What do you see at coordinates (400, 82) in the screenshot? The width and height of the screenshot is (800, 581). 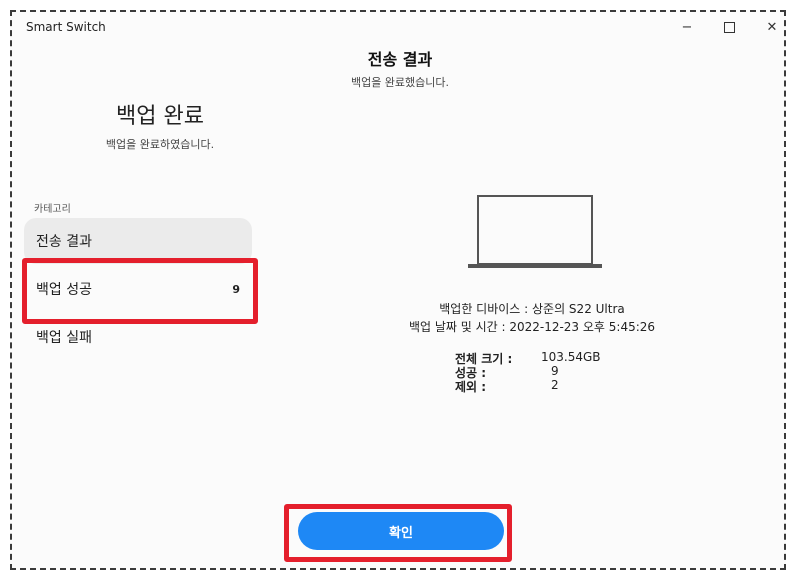 I see `page-subtitle: 백업을 완료했습니다.` at bounding box center [400, 82].